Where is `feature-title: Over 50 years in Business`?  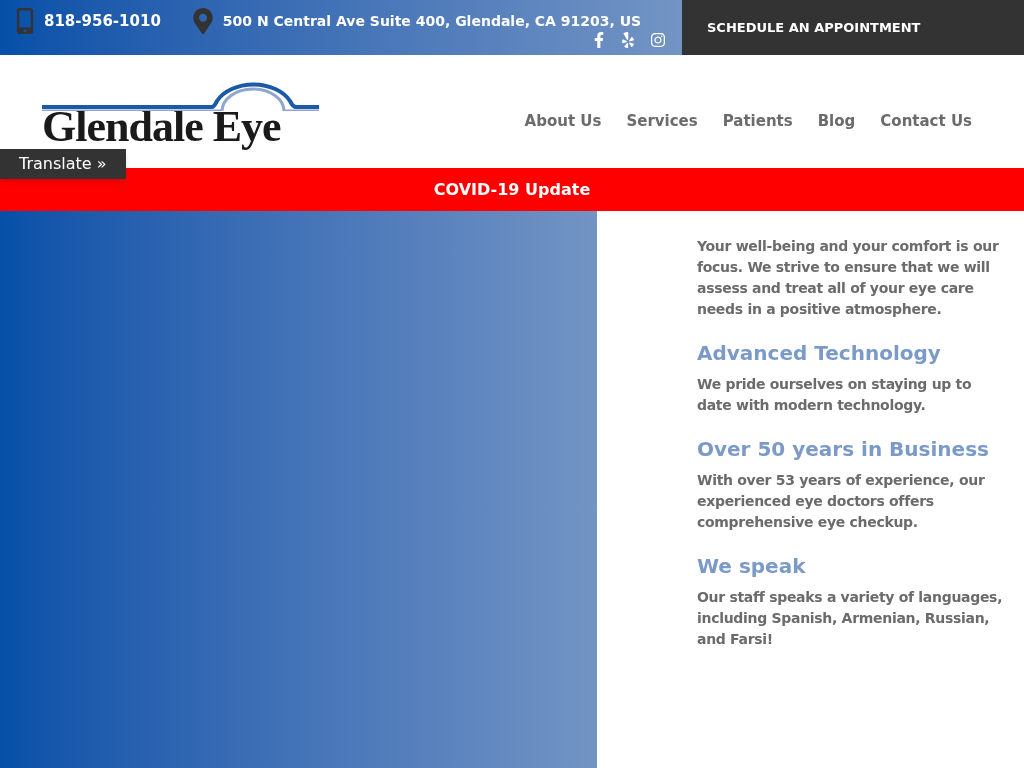
feature-title: Over 50 years in Business is located at coordinates (843, 449).